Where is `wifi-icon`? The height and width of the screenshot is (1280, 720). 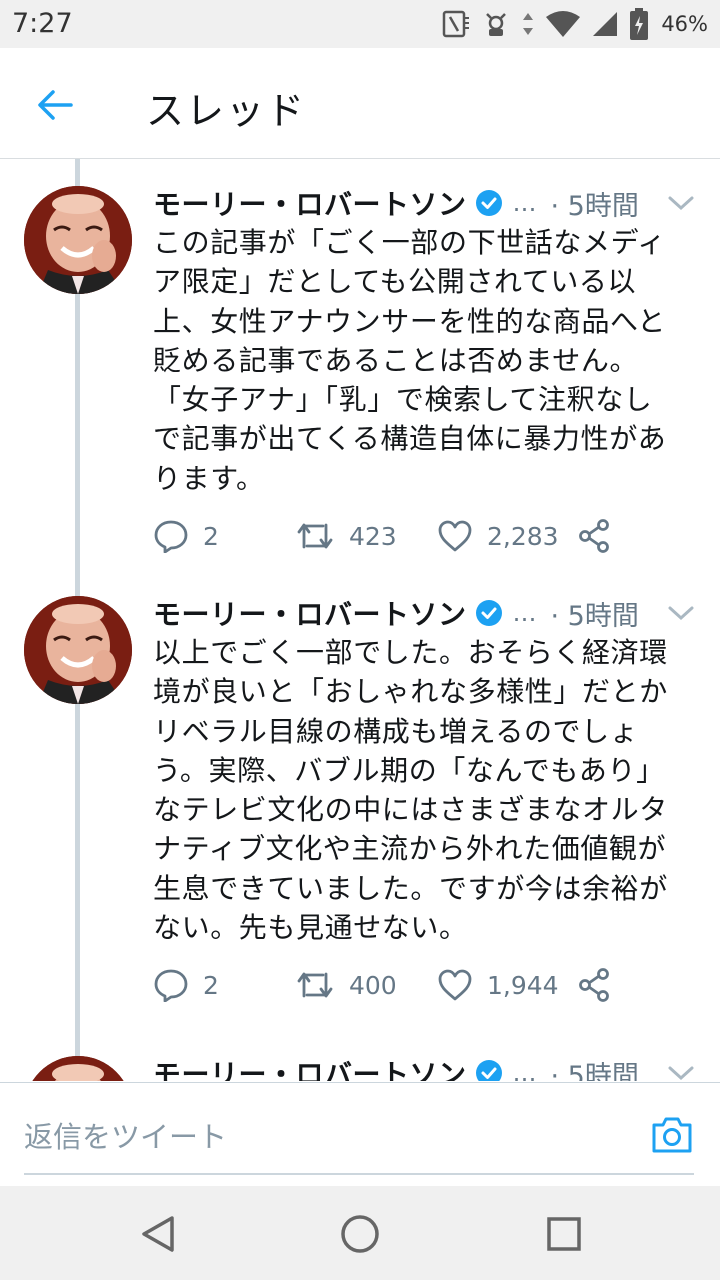 wifi-icon is located at coordinates (563, 24).